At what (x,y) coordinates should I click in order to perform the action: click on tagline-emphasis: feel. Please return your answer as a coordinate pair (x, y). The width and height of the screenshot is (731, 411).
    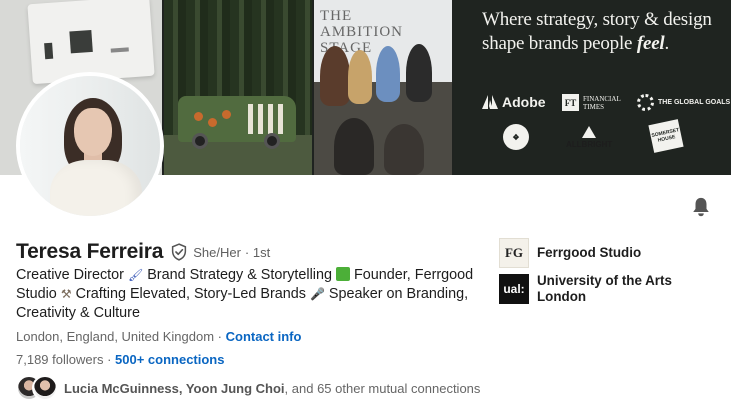
    Looking at the image, I should click on (650, 43).